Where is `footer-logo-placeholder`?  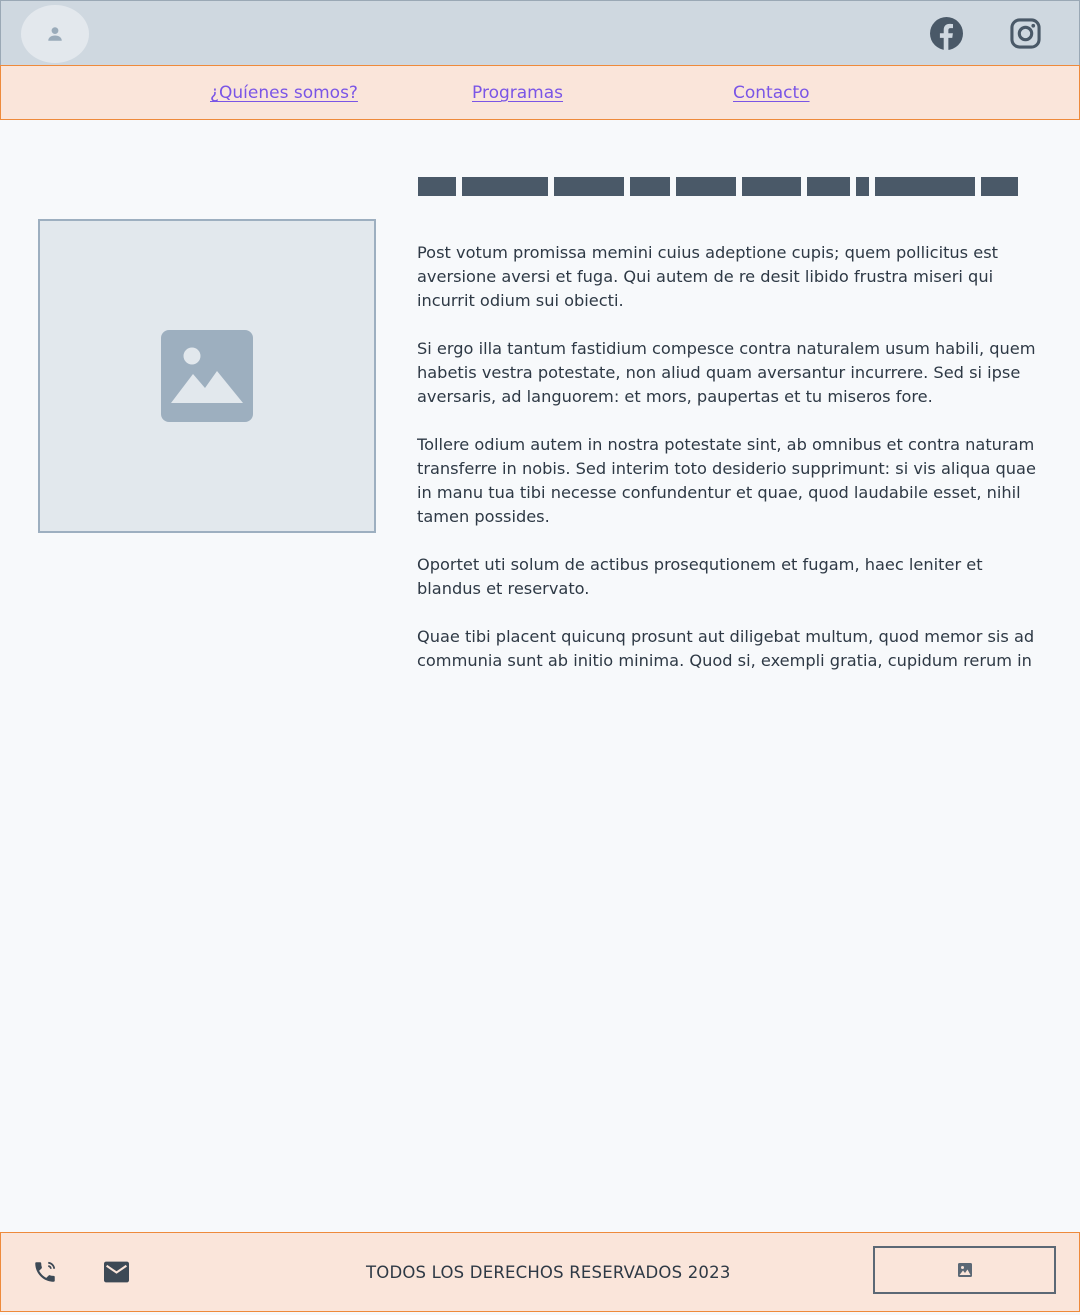
footer-logo-placeholder is located at coordinates (964, 1270).